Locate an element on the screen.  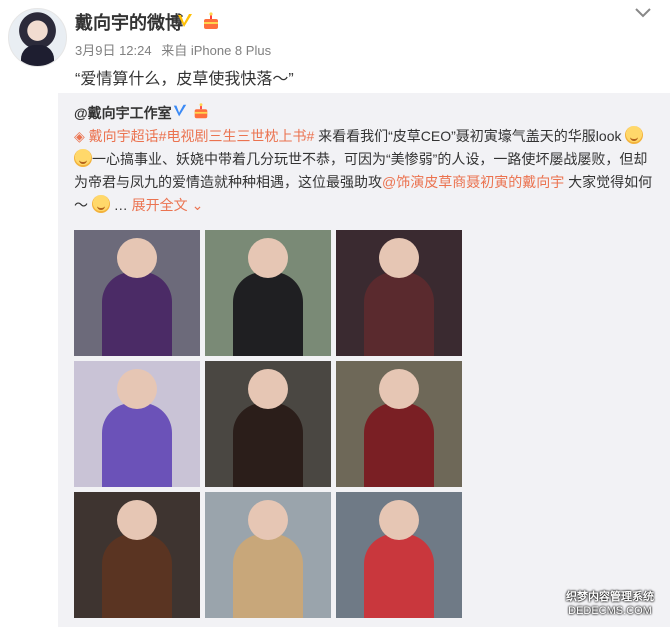
watermark-line2: DEDECMS.COM is located at coordinates (610, 611).